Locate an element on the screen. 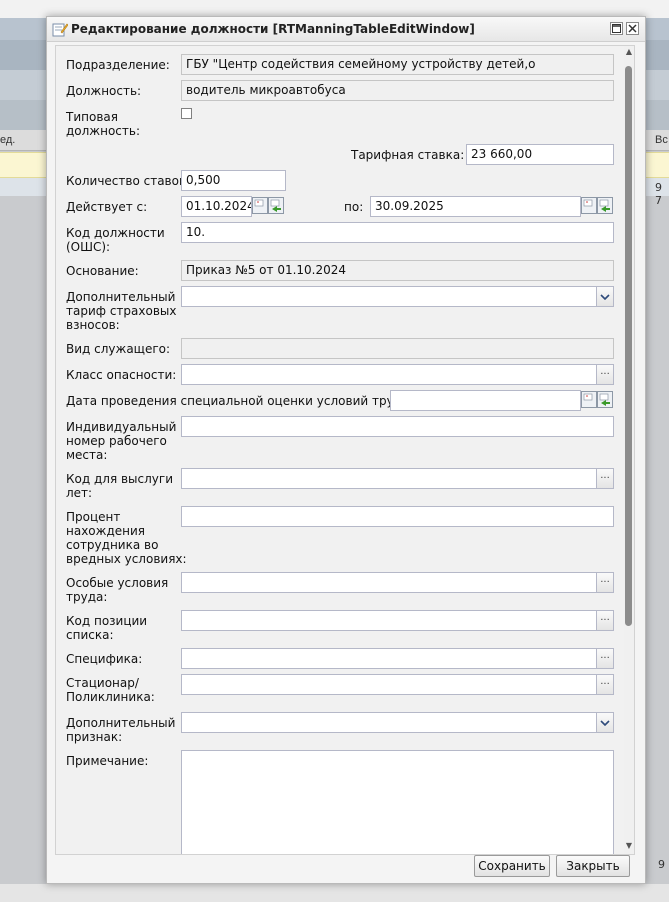  basis-field: Приказ №5 от 01.10.2024 is located at coordinates (397, 270).